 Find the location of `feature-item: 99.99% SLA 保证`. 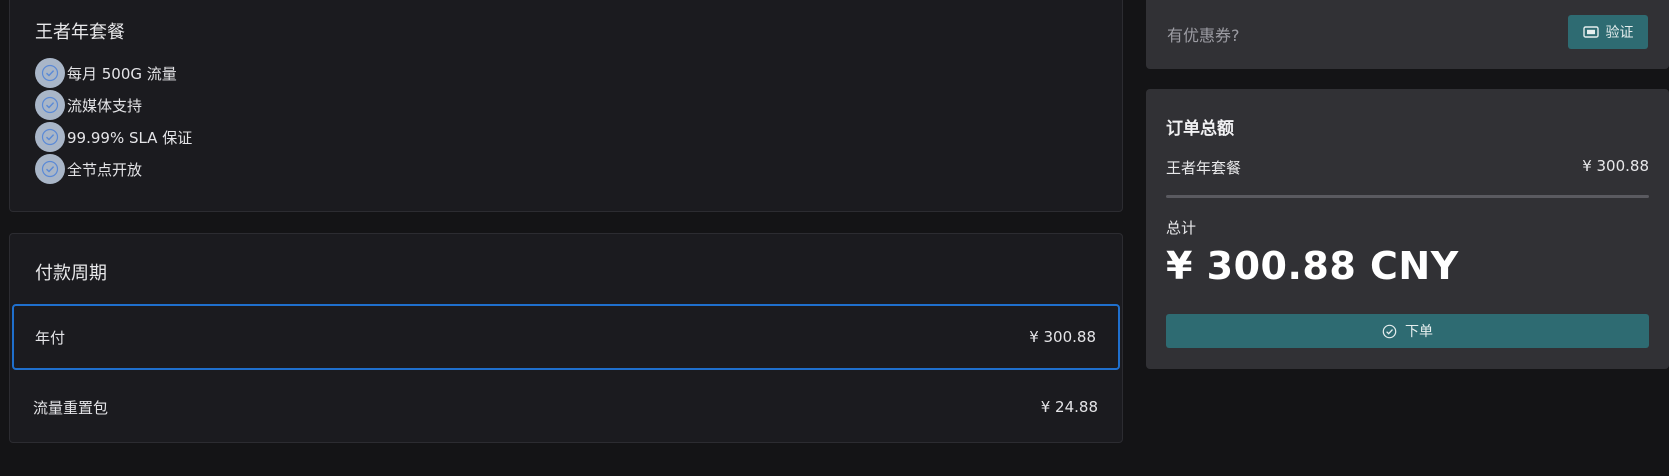

feature-item: 99.99% SLA 保证 is located at coordinates (113, 137).